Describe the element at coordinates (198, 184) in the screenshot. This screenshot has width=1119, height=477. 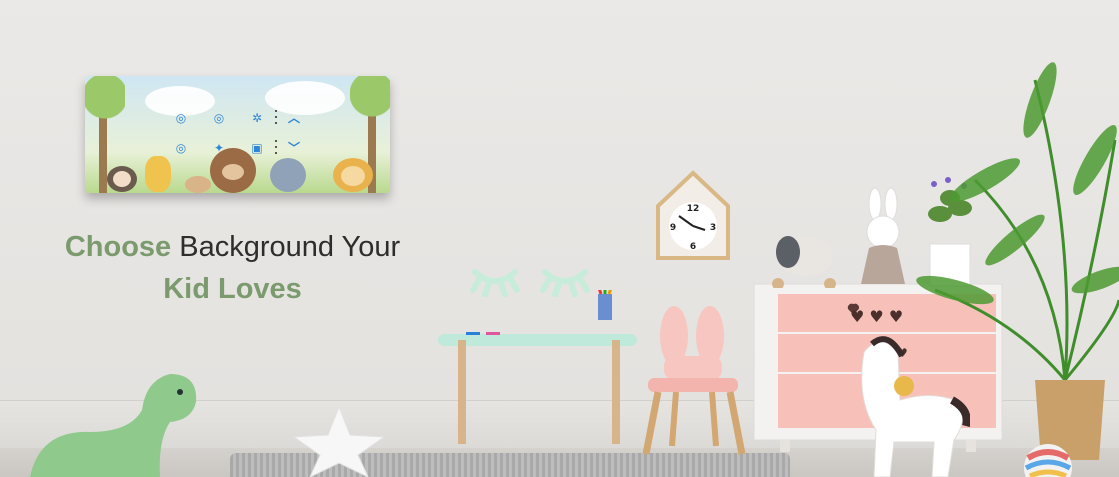
I see `small-animal-figure` at that location.